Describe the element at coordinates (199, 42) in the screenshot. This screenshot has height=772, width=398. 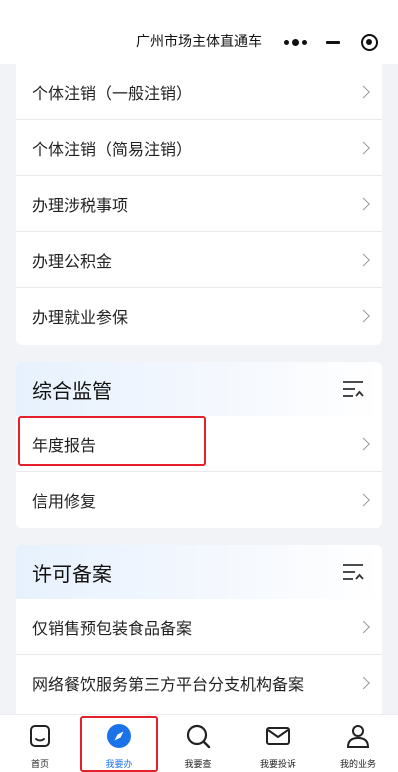
I see `page-title: 广州市场主体直通车` at that location.